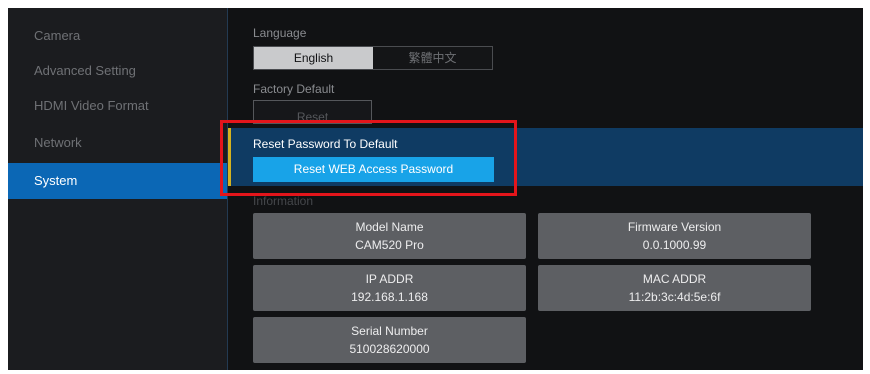  Describe the element at coordinates (117, 181) in the screenshot. I see `sidebar-item-system: System` at that location.